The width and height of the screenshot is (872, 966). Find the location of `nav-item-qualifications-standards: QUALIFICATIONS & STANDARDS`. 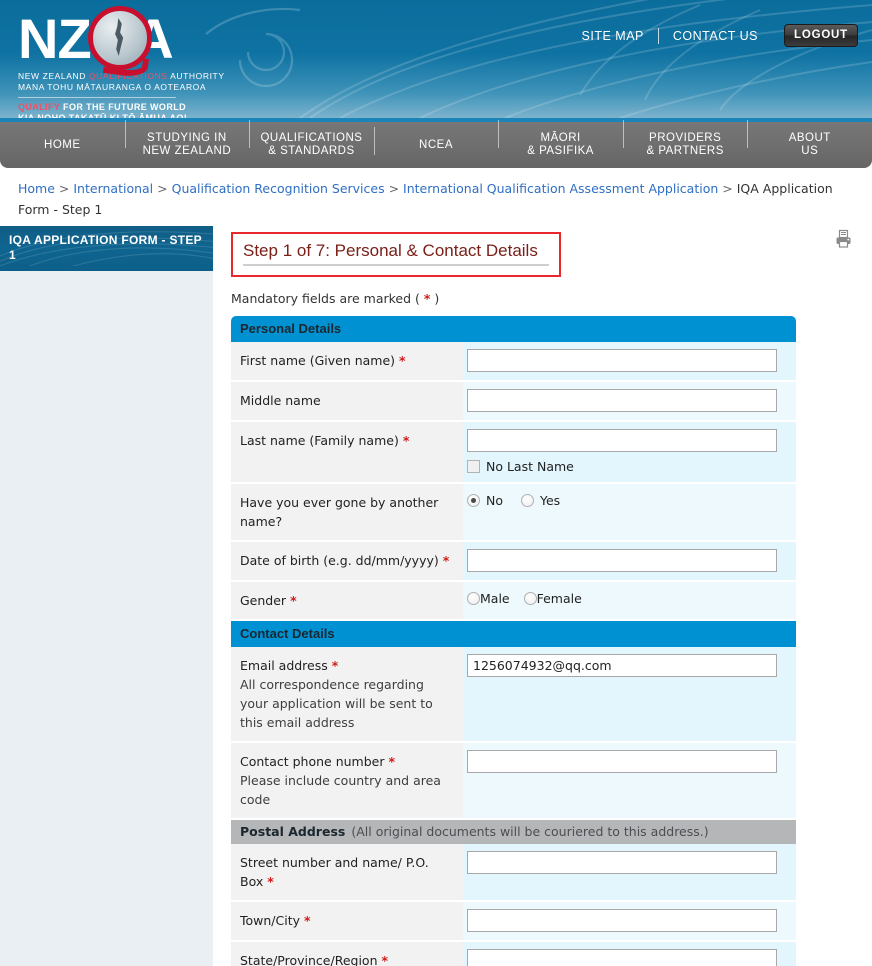

nav-item-qualifications-standards: QUALIFICATIONS & STANDARDS is located at coordinates (311, 139).